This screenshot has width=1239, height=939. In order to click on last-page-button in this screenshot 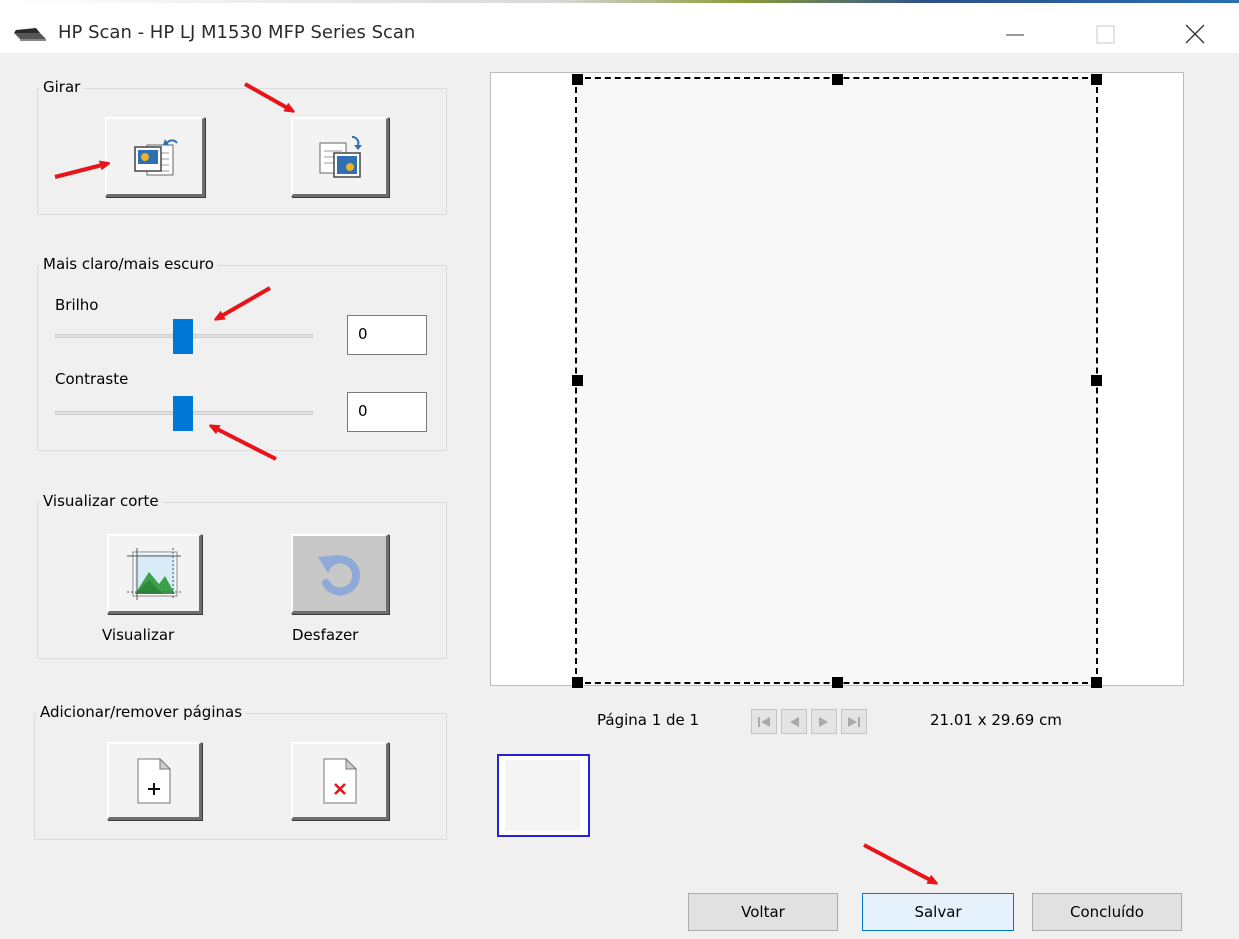, I will do `click(854, 721)`.